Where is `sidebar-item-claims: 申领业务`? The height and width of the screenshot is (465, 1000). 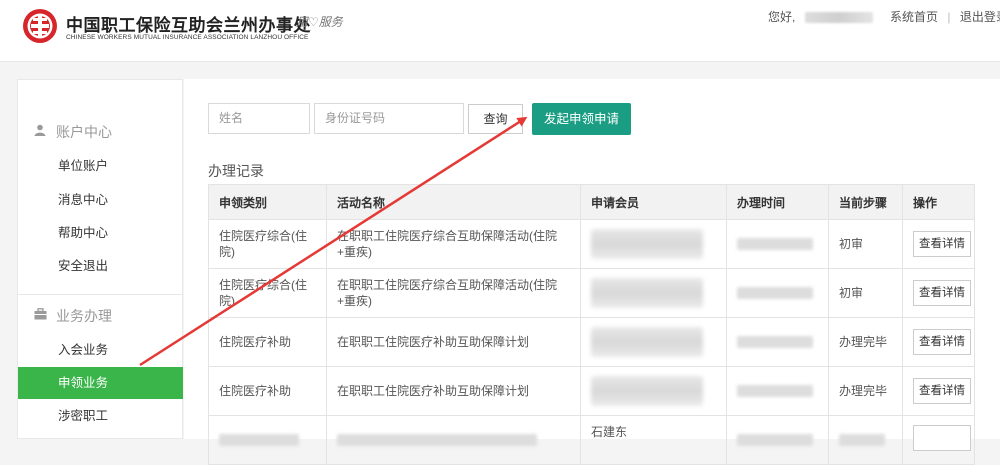 sidebar-item-claims: 申领业务 is located at coordinates (100, 383).